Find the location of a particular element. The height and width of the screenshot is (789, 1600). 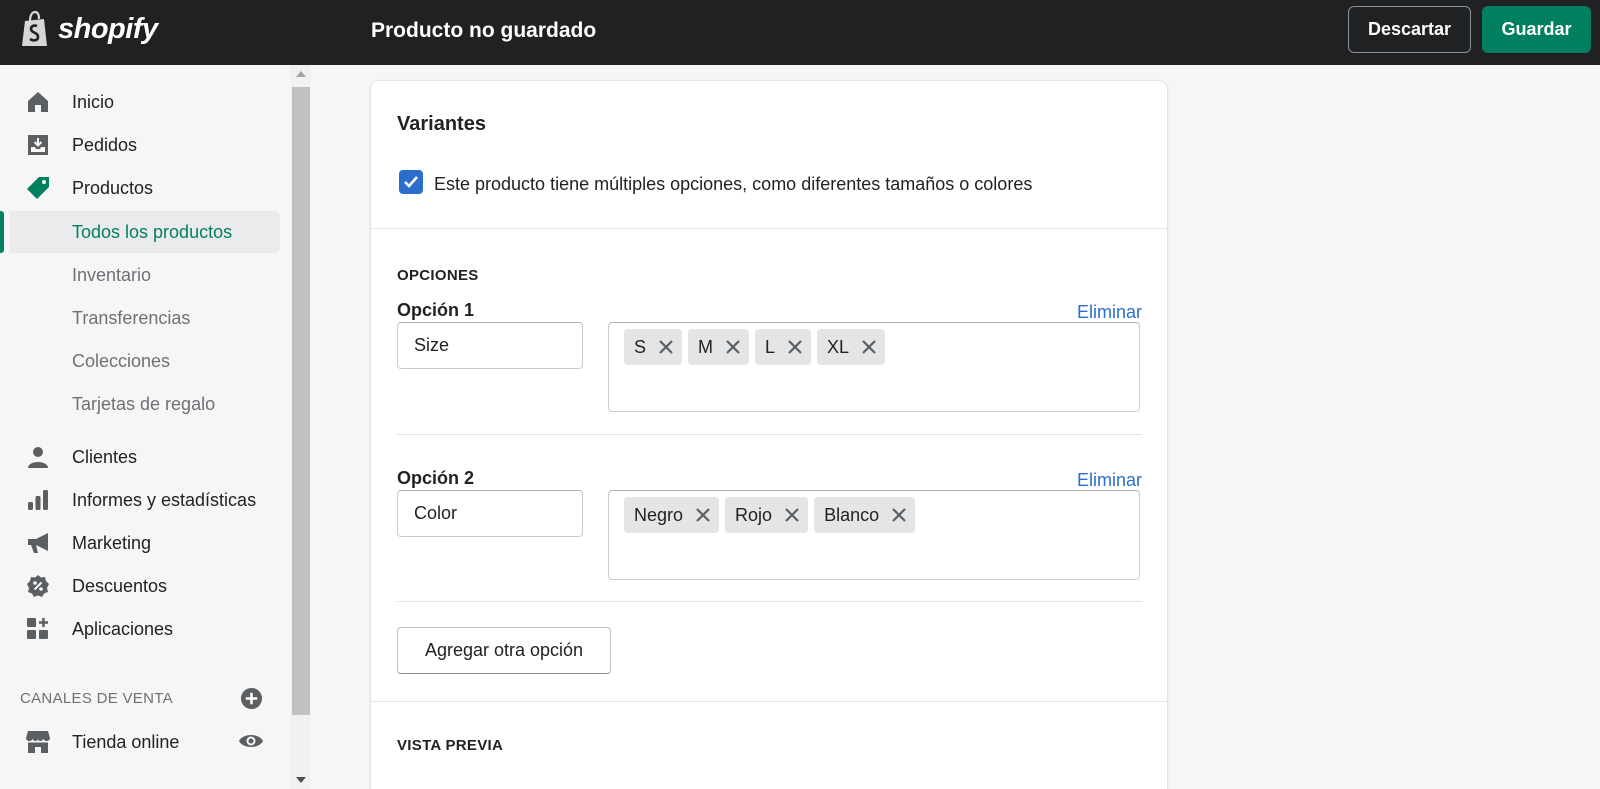

value-tag: Rojo is located at coordinates (767, 515).